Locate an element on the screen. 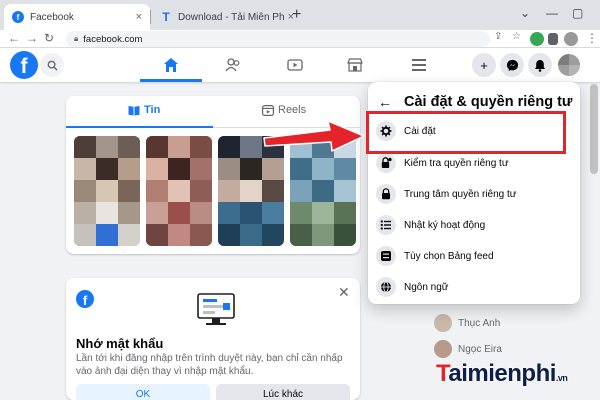 The width and height of the screenshot is (600, 400). share-icon: ⇪ is located at coordinates (498, 36).